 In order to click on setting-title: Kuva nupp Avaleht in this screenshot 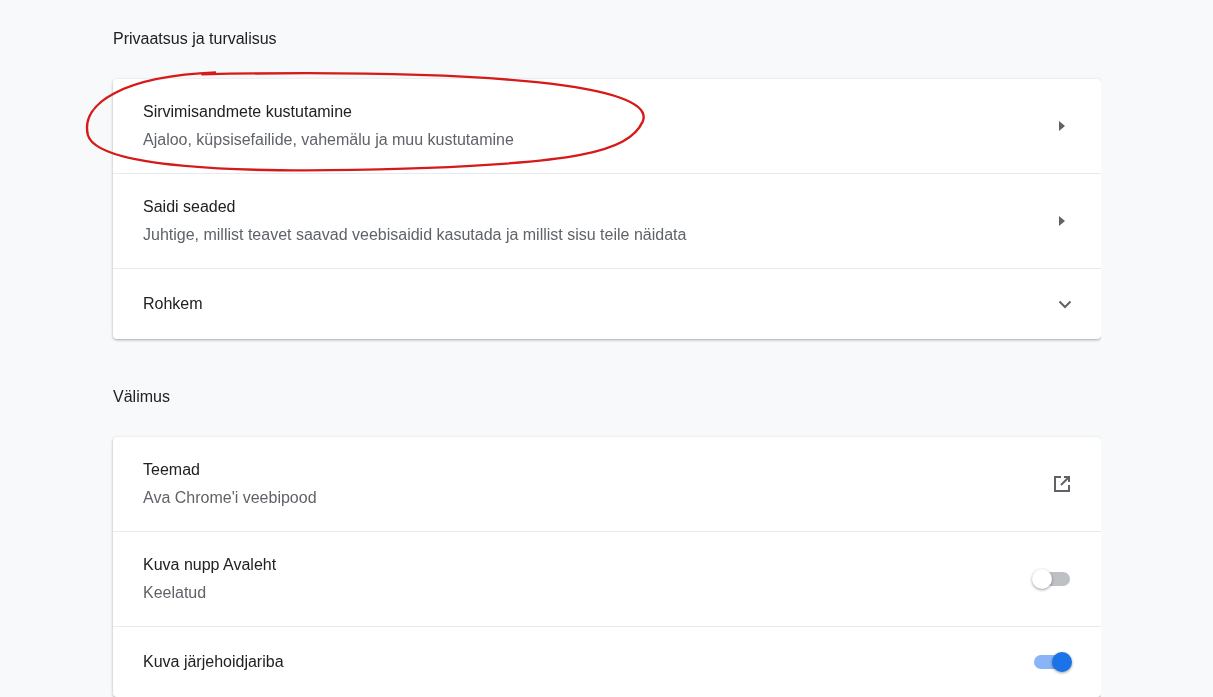, I will do `click(210, 565)`.